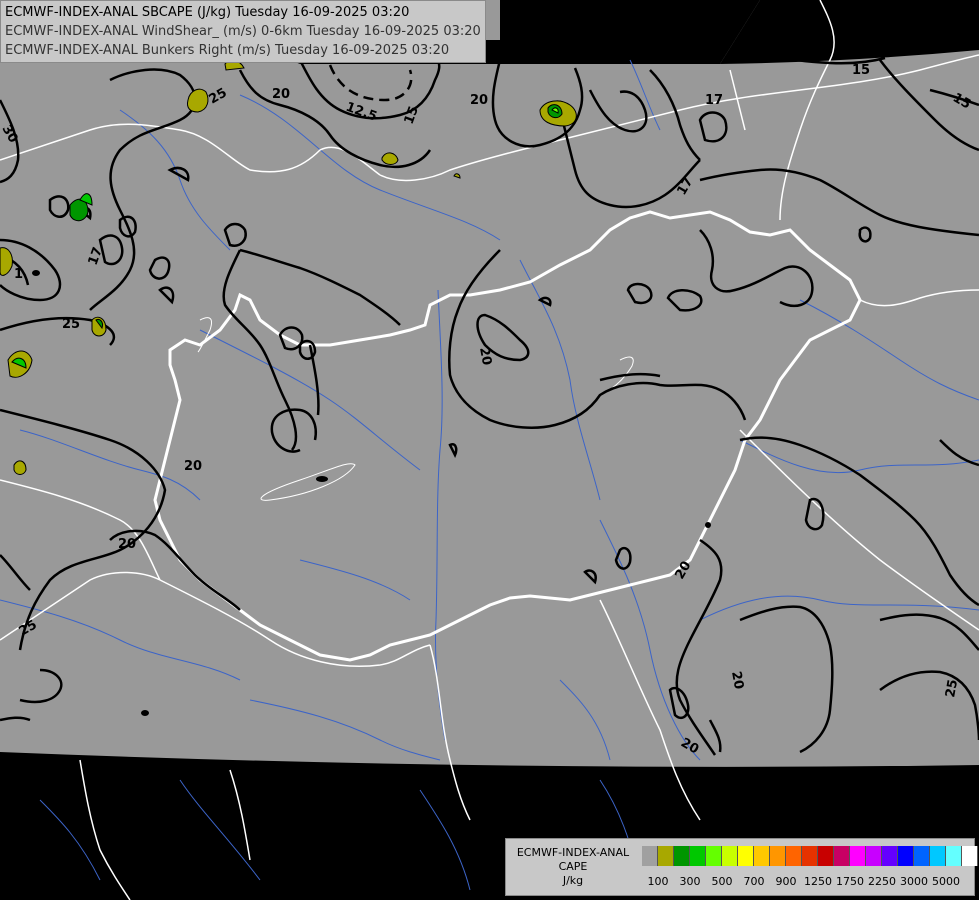 Image resolution: width=979 pixels, height=900 pixels. I want to click on contour-label: 1, so click(18, 274).